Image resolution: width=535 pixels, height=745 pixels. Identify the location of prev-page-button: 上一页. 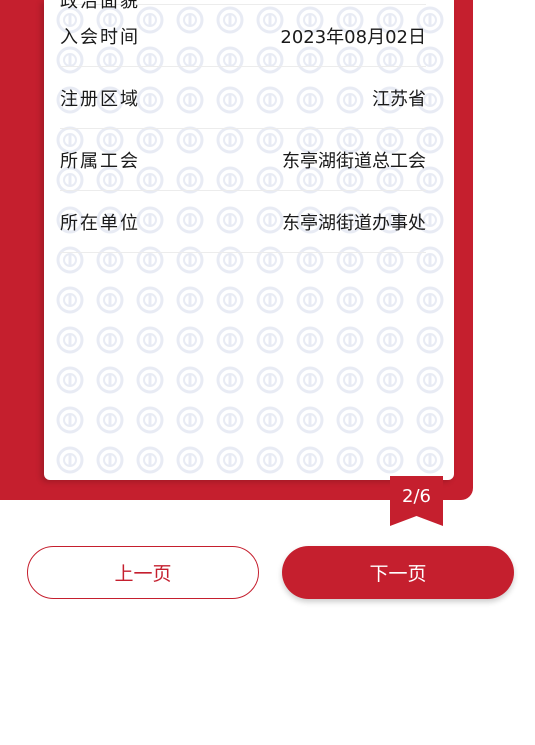
(143, 572).